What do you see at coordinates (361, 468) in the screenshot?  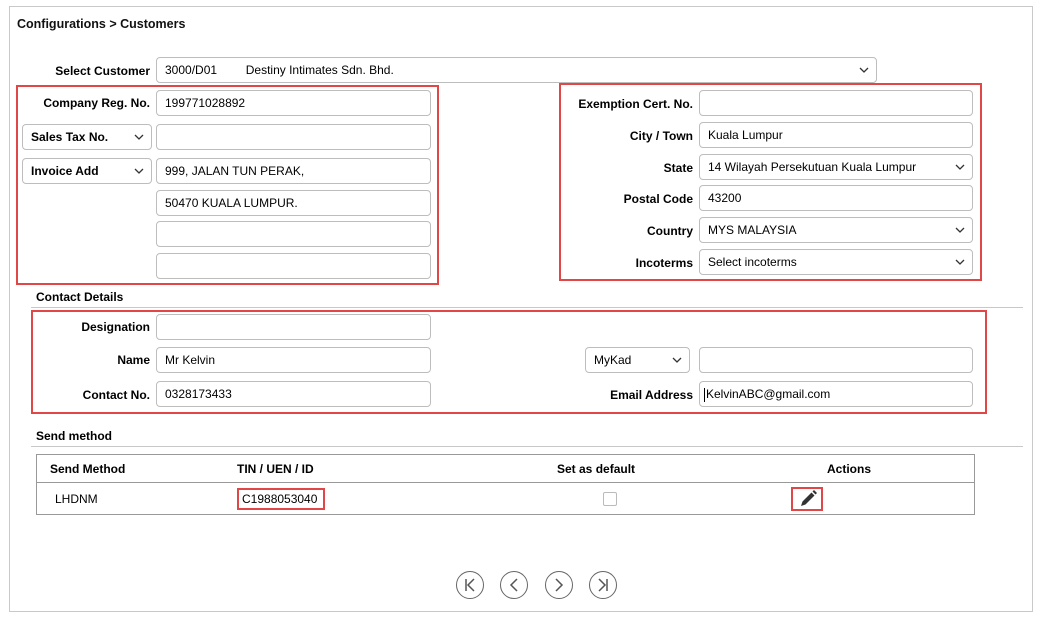 I see `col-tin: TIN / UEN / ID` at bounding box center [361, 468].